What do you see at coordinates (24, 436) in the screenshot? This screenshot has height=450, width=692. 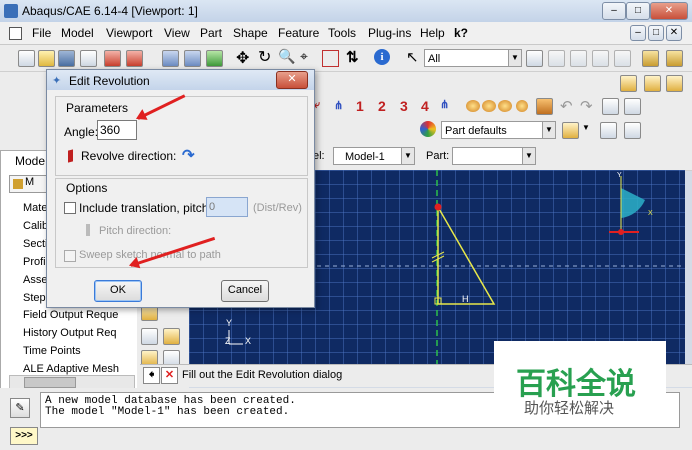 I see `python-prompt-tab: >>>` at bounding box center [24, 436].